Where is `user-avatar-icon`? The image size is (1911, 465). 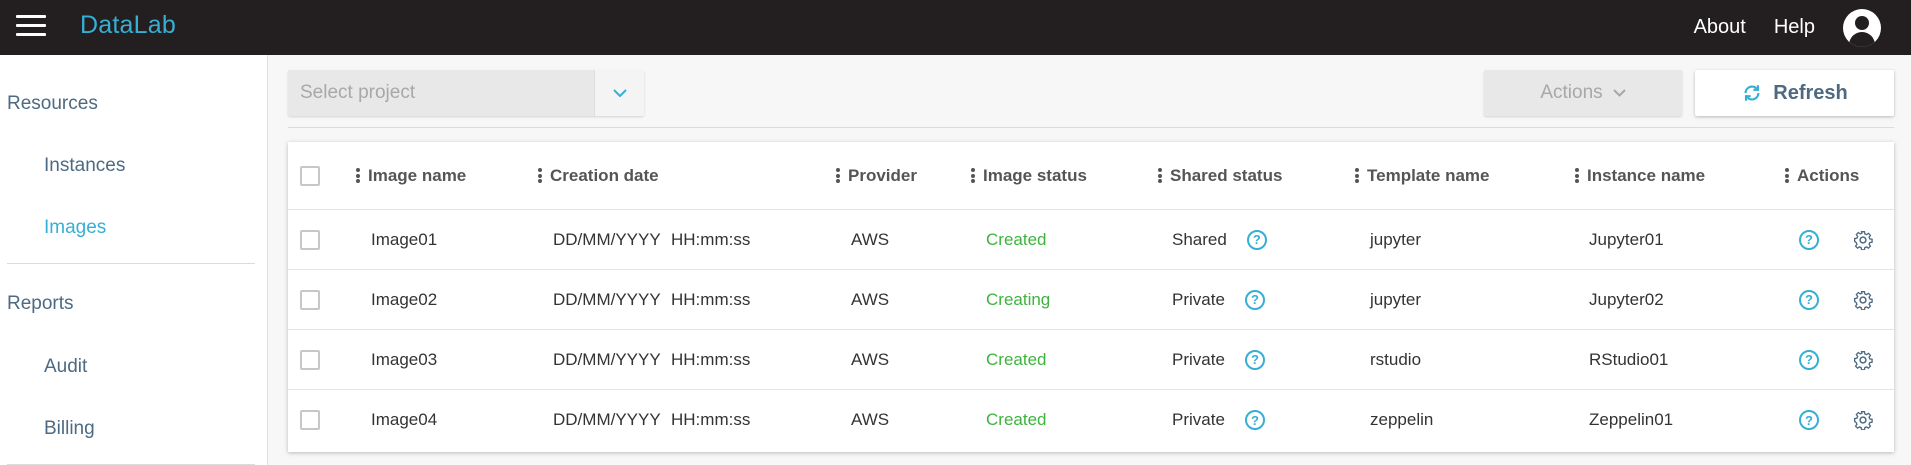 user-avatar-icon is located at coordinates (1862, 27).